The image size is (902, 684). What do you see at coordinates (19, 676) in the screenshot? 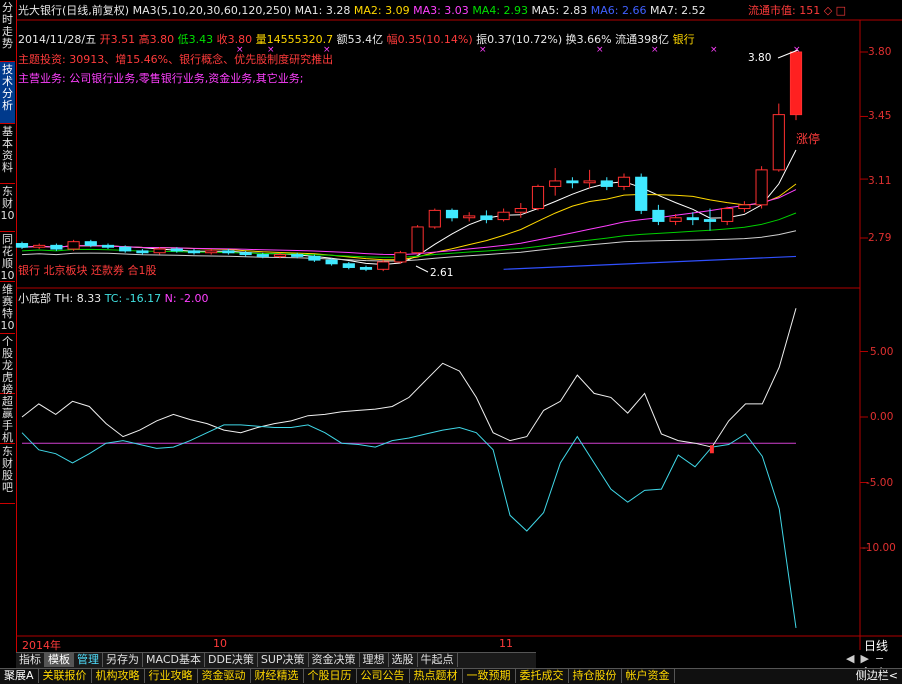
I see `function-tab: 聚展A` at bounding box center [19, 676].